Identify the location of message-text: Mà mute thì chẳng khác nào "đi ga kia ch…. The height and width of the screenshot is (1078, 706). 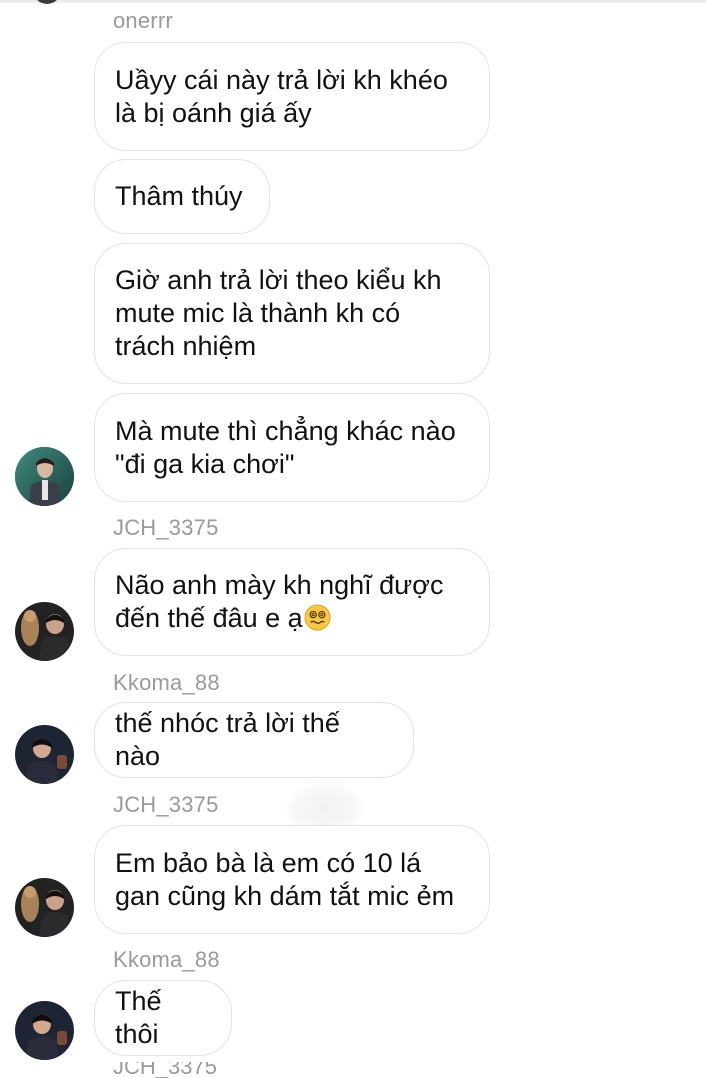
(285, 447).